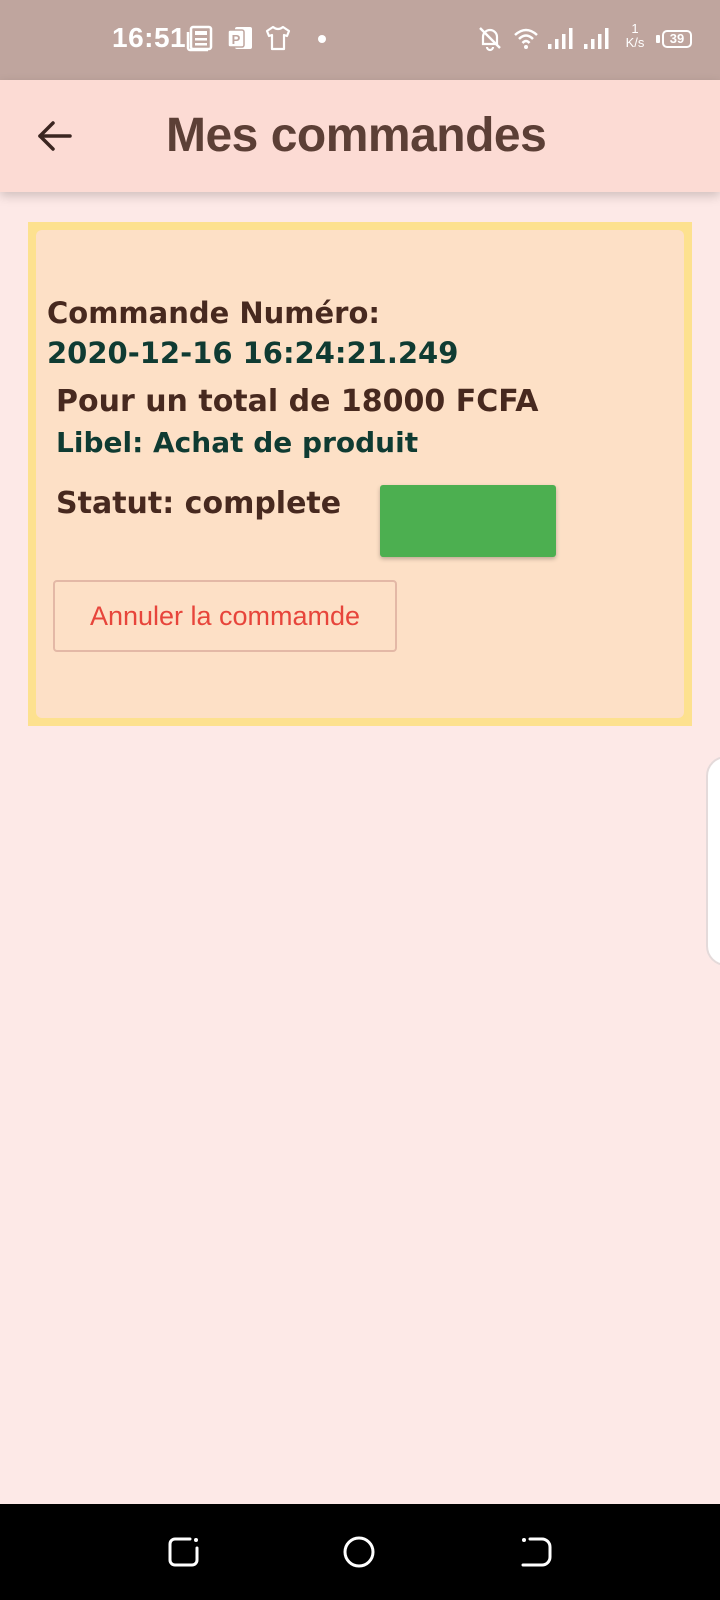  I want to click on wifi-icon, so click(526, 38).